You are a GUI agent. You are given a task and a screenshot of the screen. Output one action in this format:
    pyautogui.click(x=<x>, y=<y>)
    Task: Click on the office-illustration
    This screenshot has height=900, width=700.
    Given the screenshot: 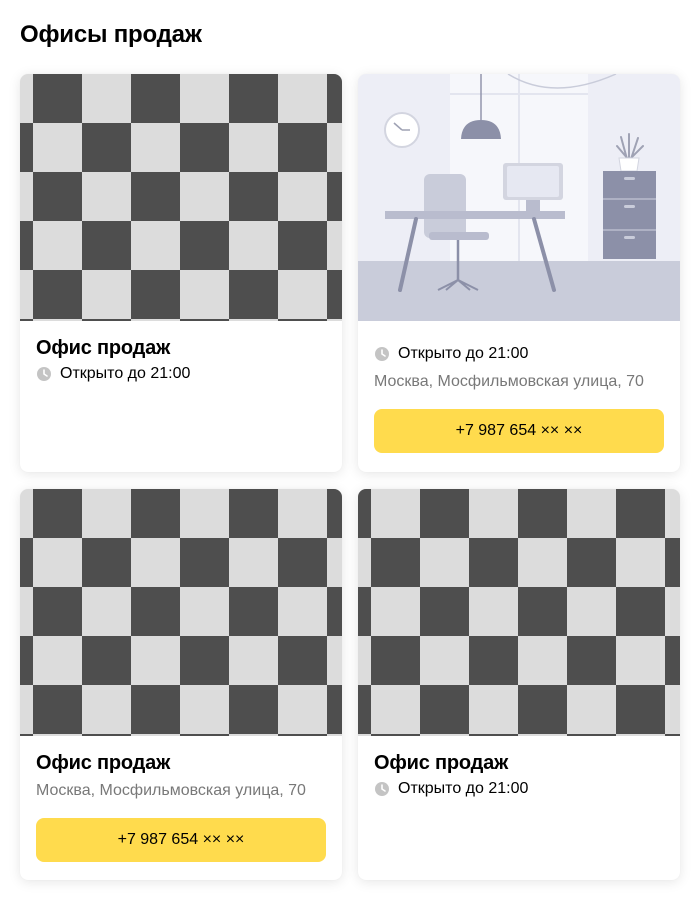 What is the action you would take?
    pyautogui.click(x=519, y=197)
    